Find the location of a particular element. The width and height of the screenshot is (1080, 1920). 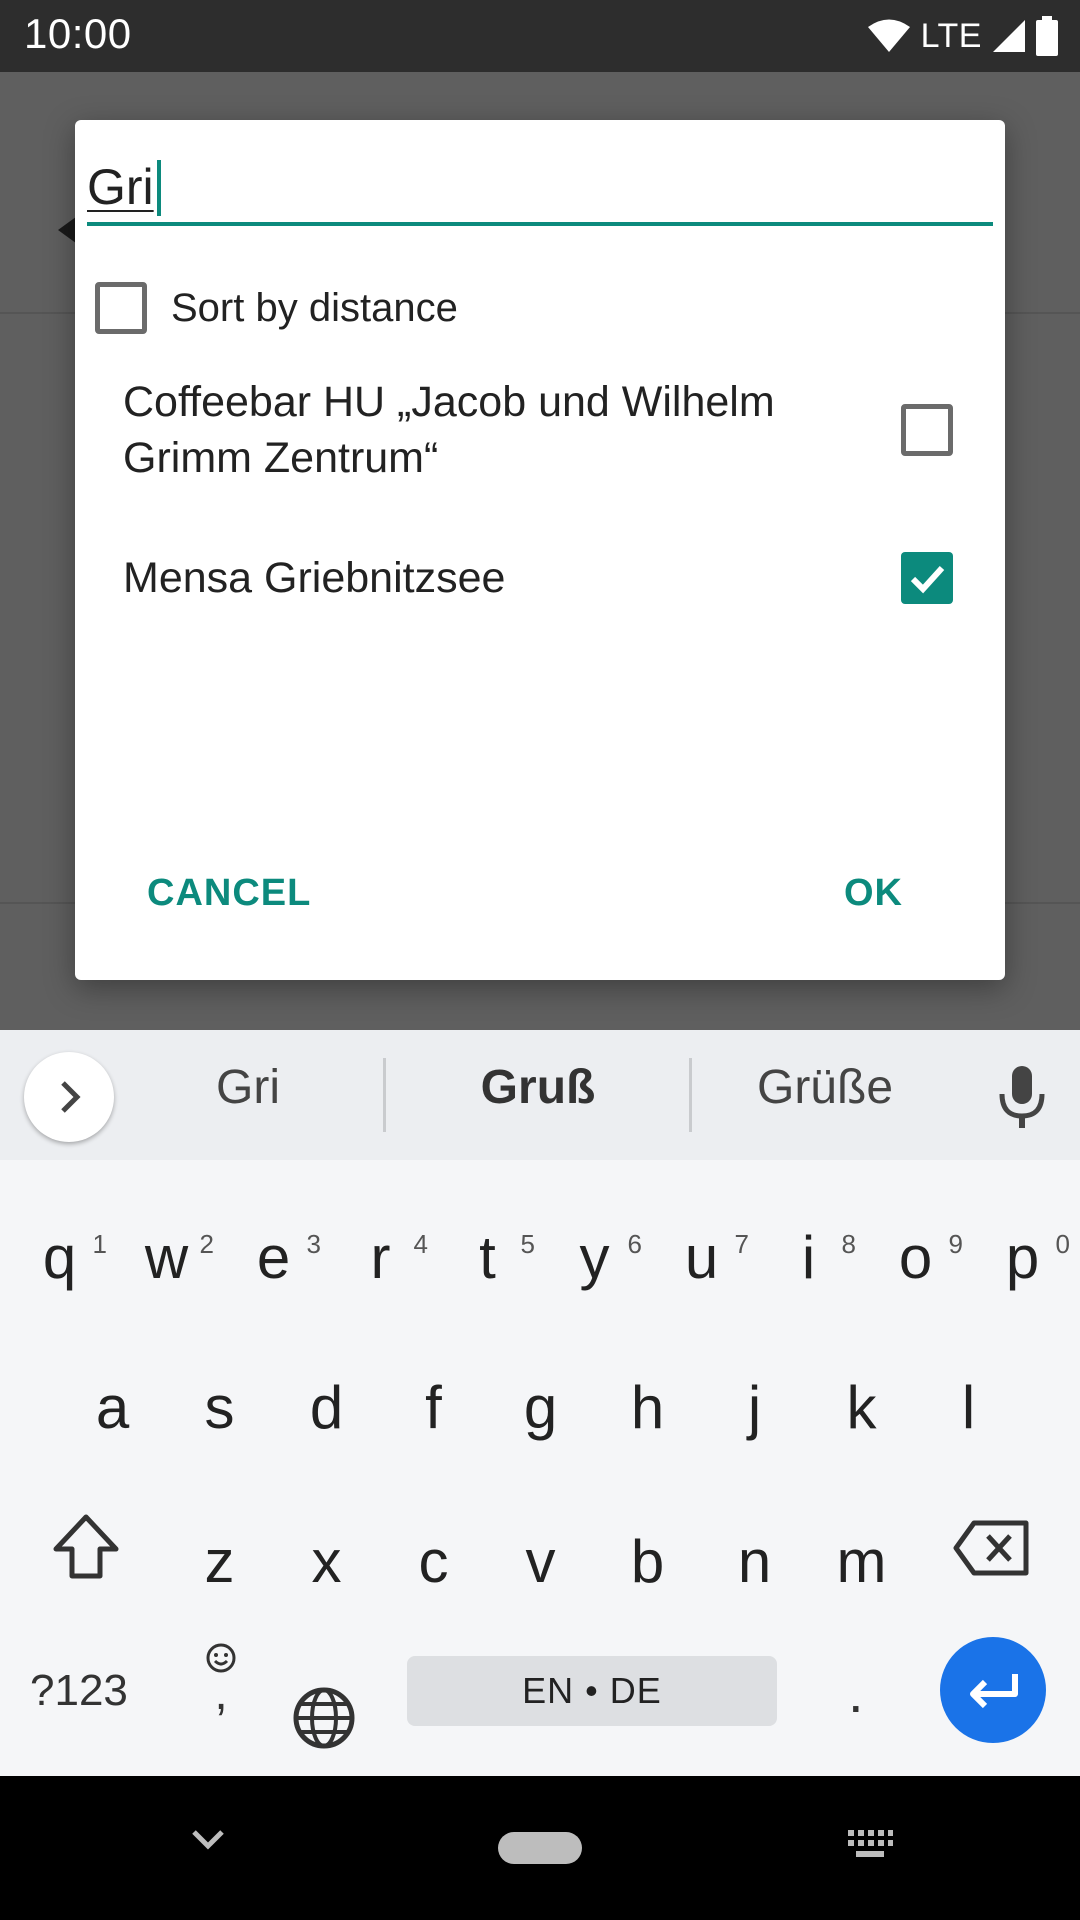

key-i: i8 is located at coordinates (808, 1258).